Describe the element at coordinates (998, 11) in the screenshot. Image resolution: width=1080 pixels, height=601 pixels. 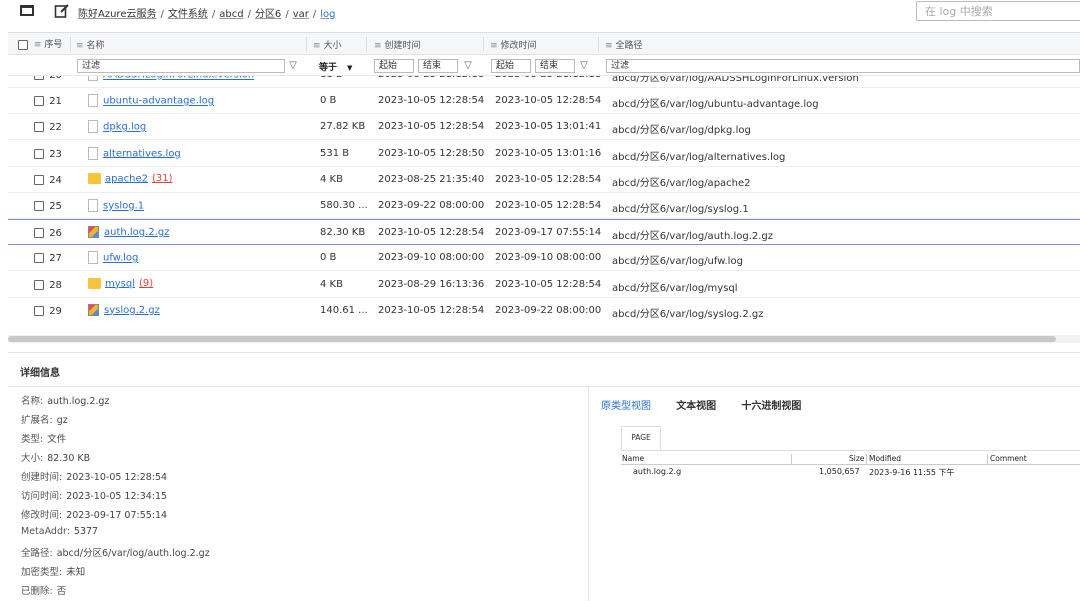
I see `search-input` at that location.